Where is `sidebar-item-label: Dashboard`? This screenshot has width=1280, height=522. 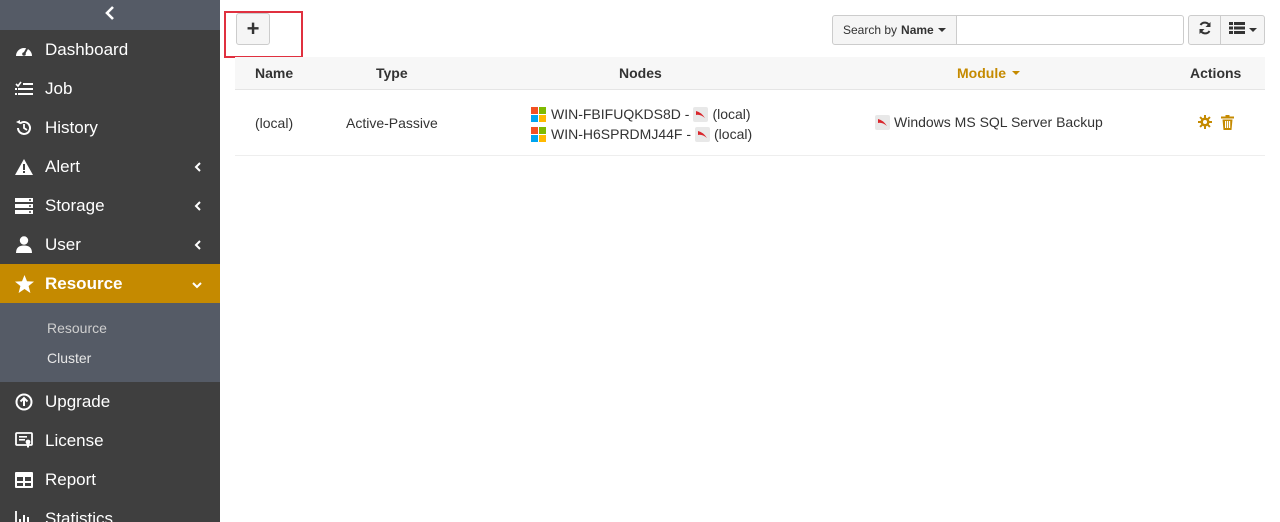
sidebar-item-label: Dashboard is located at coordinates (87, 49).